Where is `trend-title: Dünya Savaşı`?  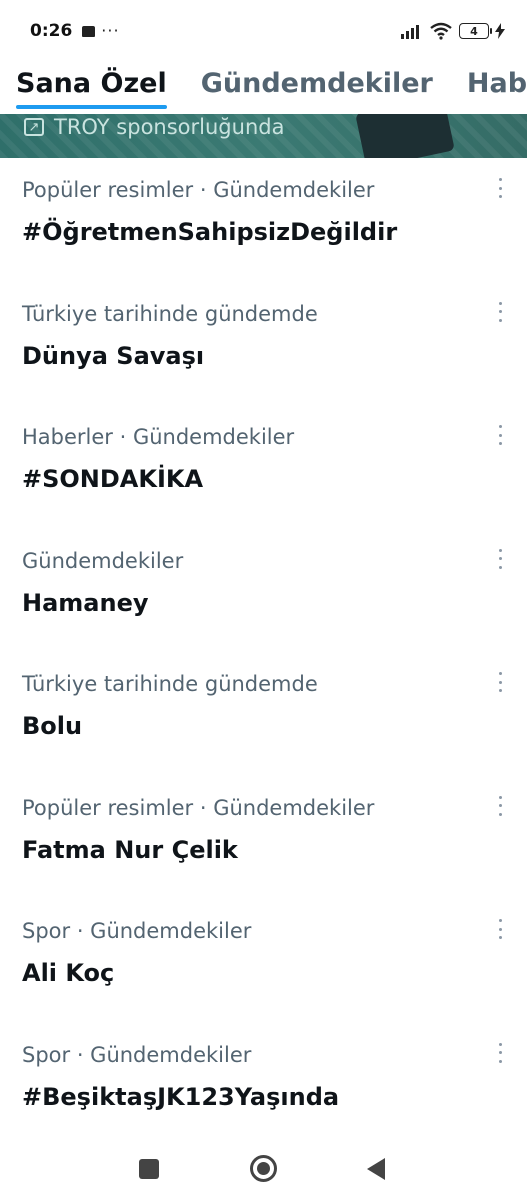 trend-title: Dünya Savaşı is located at coordinates (113, 355).